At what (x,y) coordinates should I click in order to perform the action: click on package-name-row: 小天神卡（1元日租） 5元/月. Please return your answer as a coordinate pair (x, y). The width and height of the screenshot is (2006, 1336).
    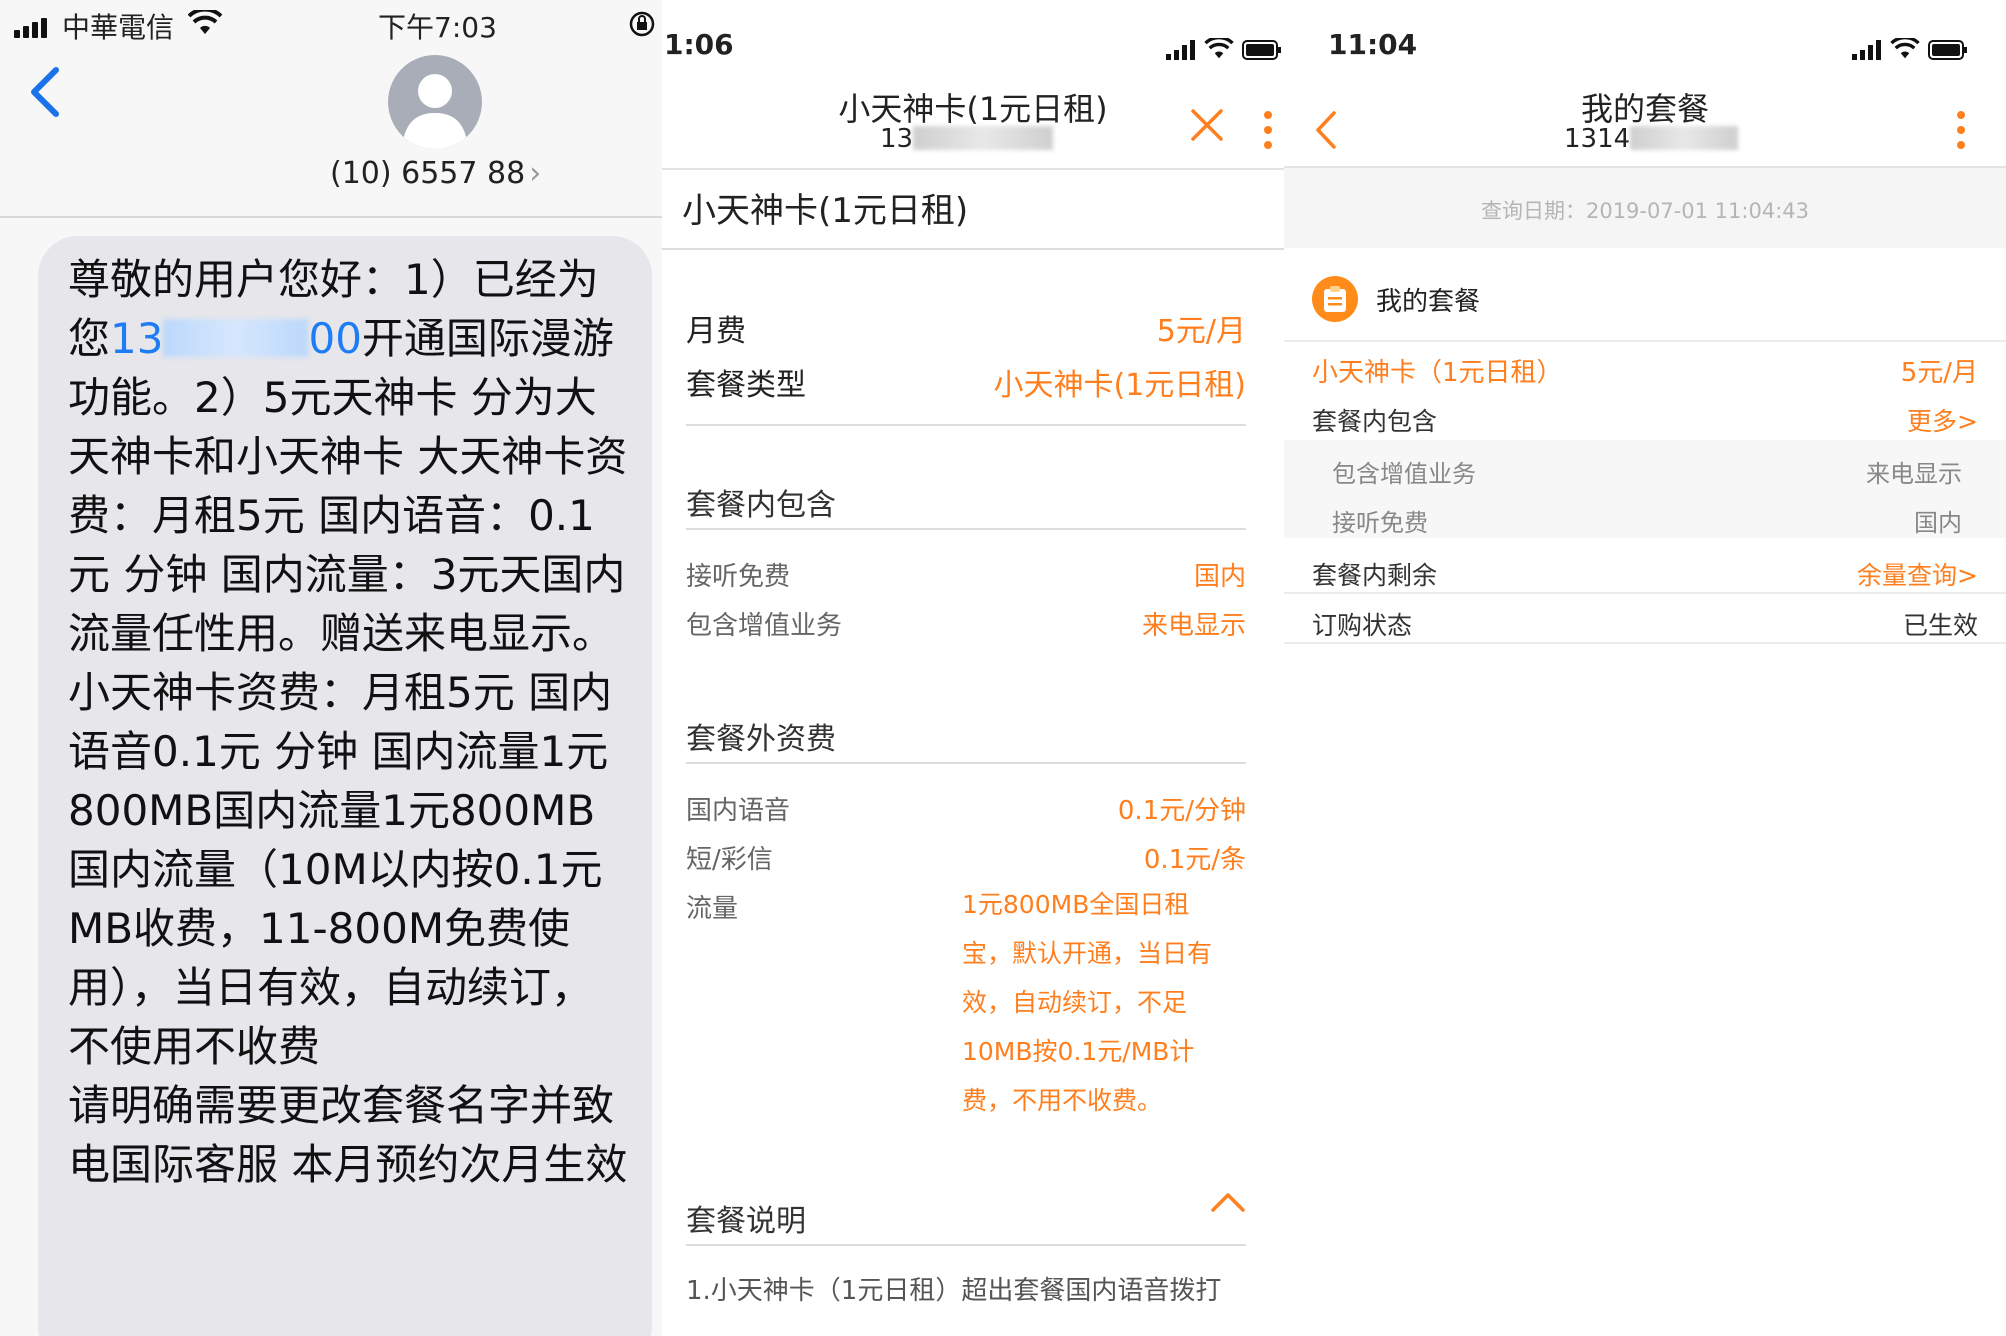
    Looking at the image, I should click on (1645, 370).